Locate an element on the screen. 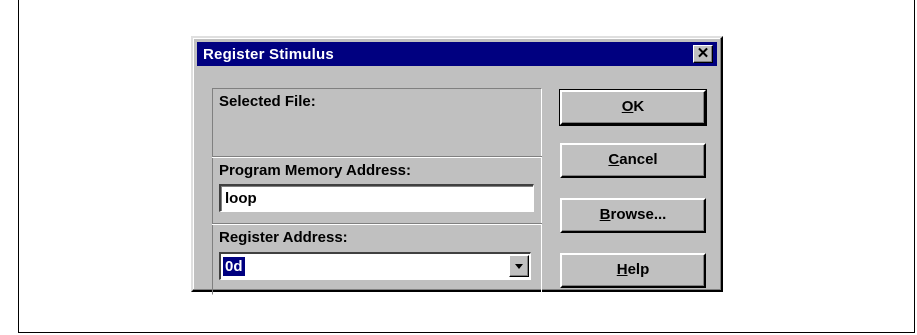 The height and width of the screenshot is (335, 917). program-memory-address-field: loop is located at coordinates (376, 198).